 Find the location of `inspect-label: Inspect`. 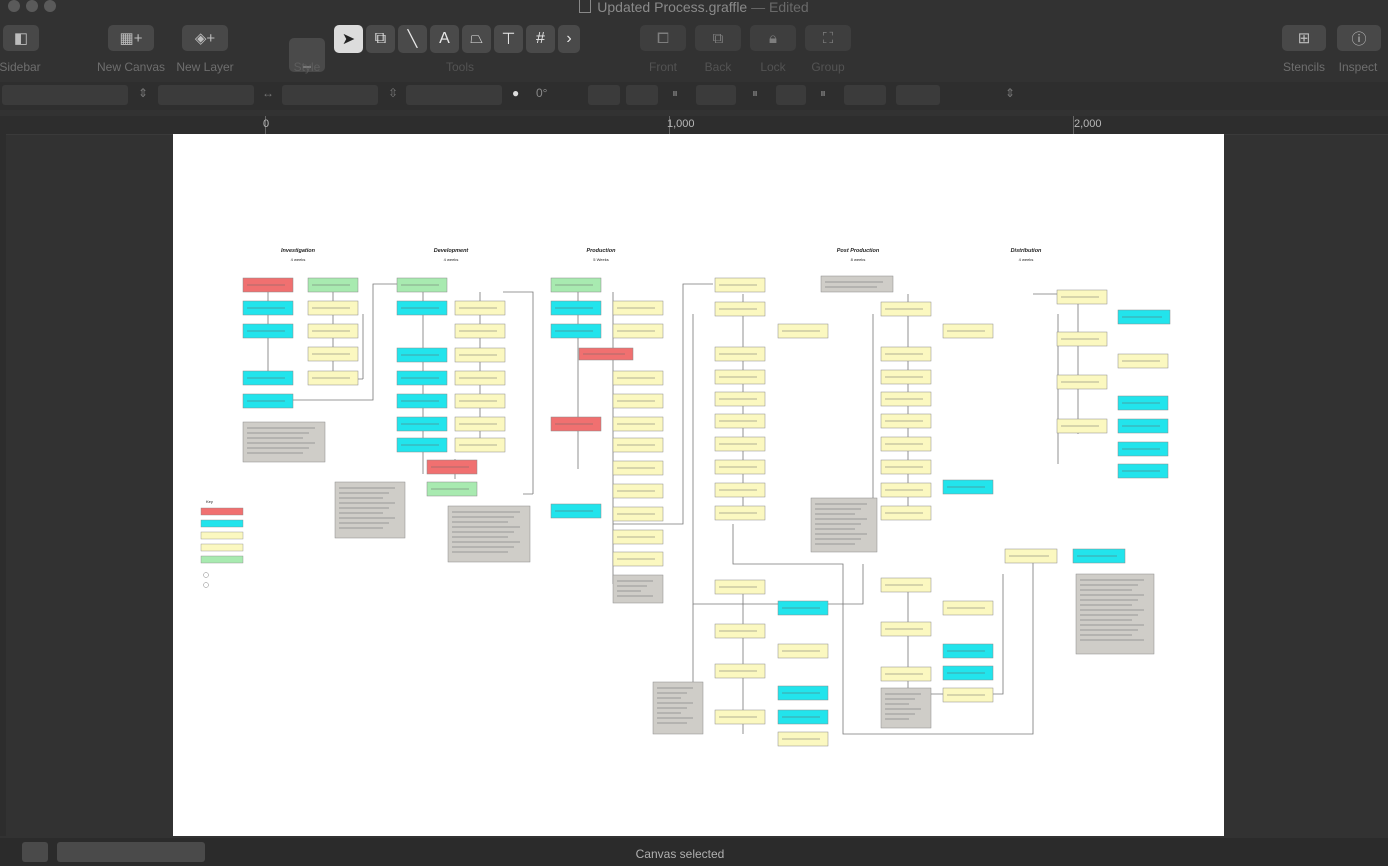

inspect-label: Inspect is located at coordinates (1358, 67).